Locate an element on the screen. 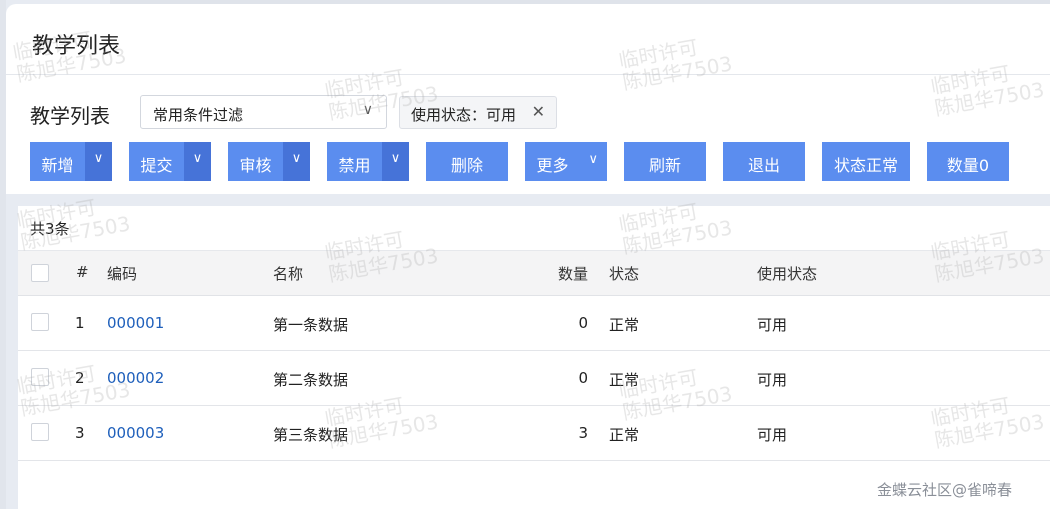 This screenshot has width=1050, height=509. row-qty: 3 is located at coordinates (583, 433).